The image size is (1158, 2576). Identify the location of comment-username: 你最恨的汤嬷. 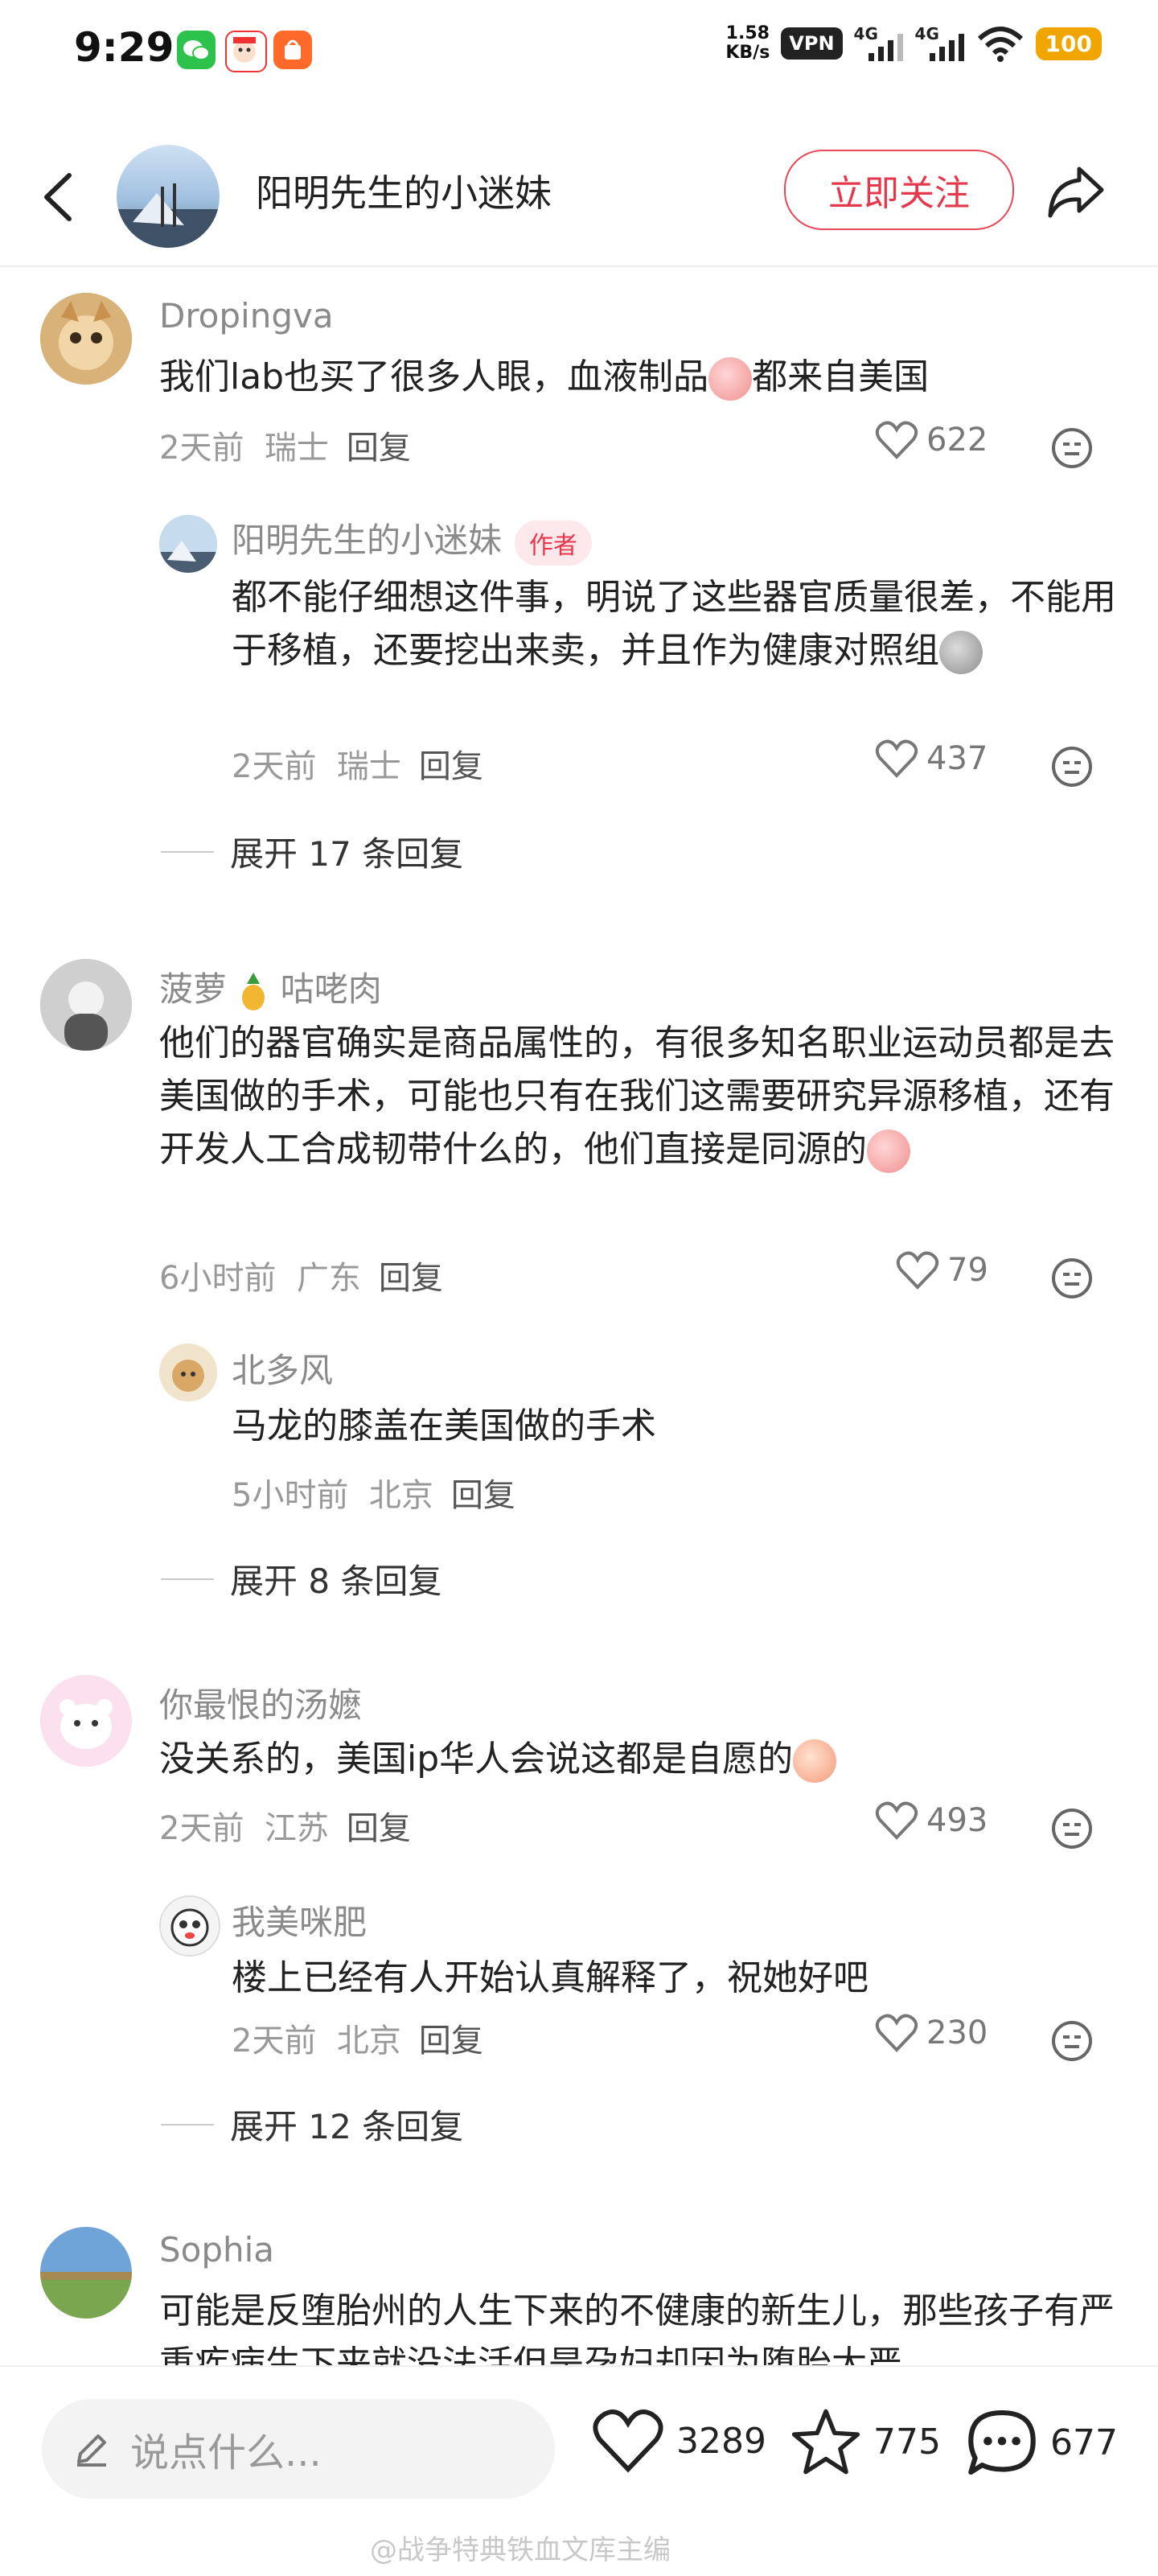
(260, 1702).